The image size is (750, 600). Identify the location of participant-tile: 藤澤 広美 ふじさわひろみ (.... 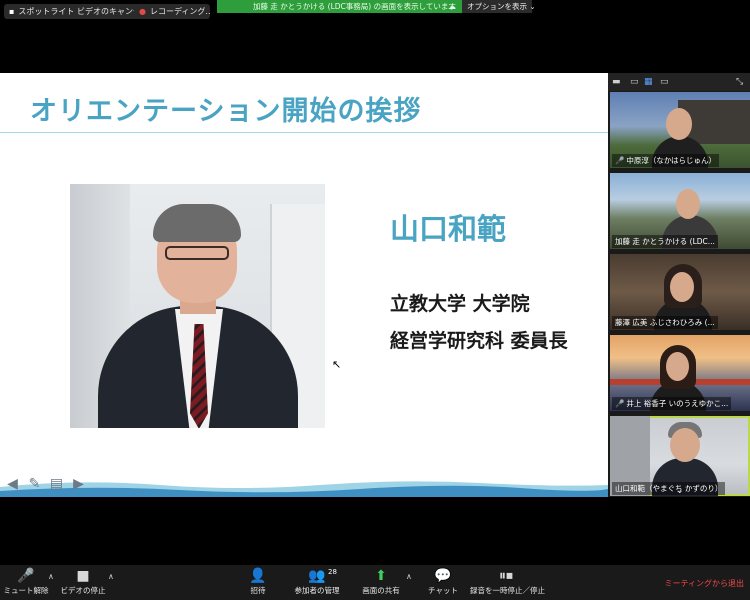
(680, 292).